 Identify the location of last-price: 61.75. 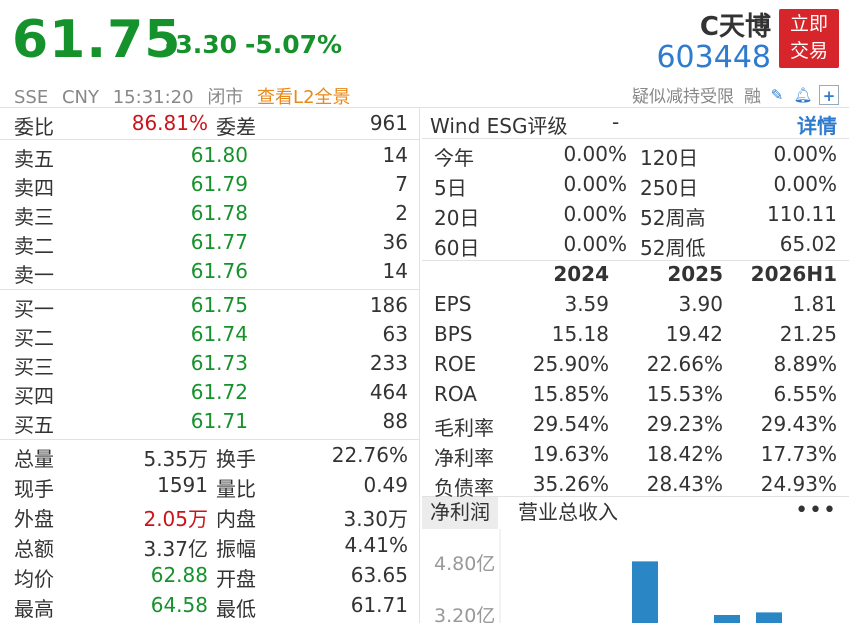
(97, 40).